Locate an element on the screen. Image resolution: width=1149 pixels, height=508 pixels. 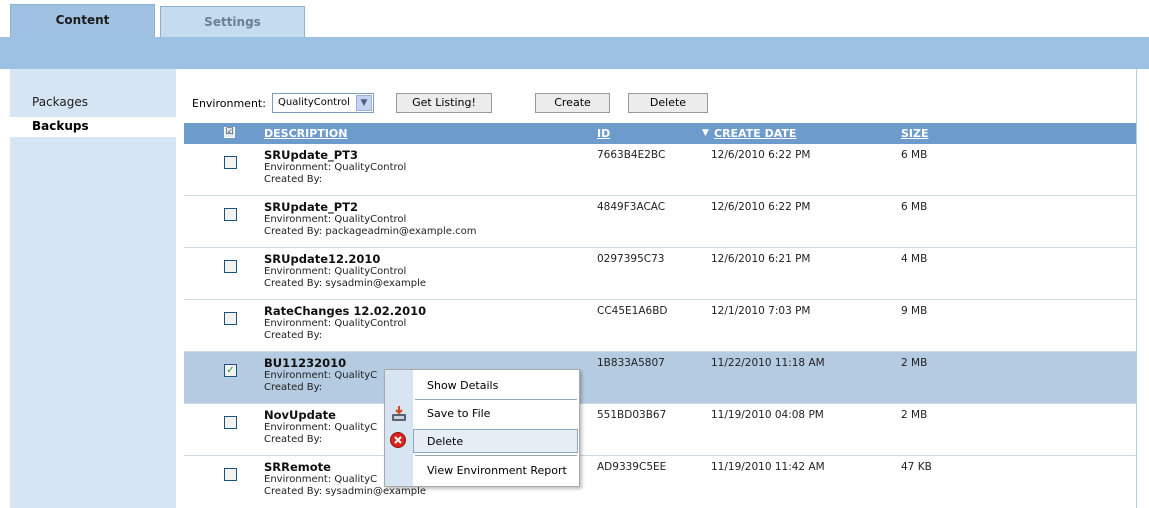
backup-name: RateChanges 12.02.2010 is located at coordinates (345, 311).